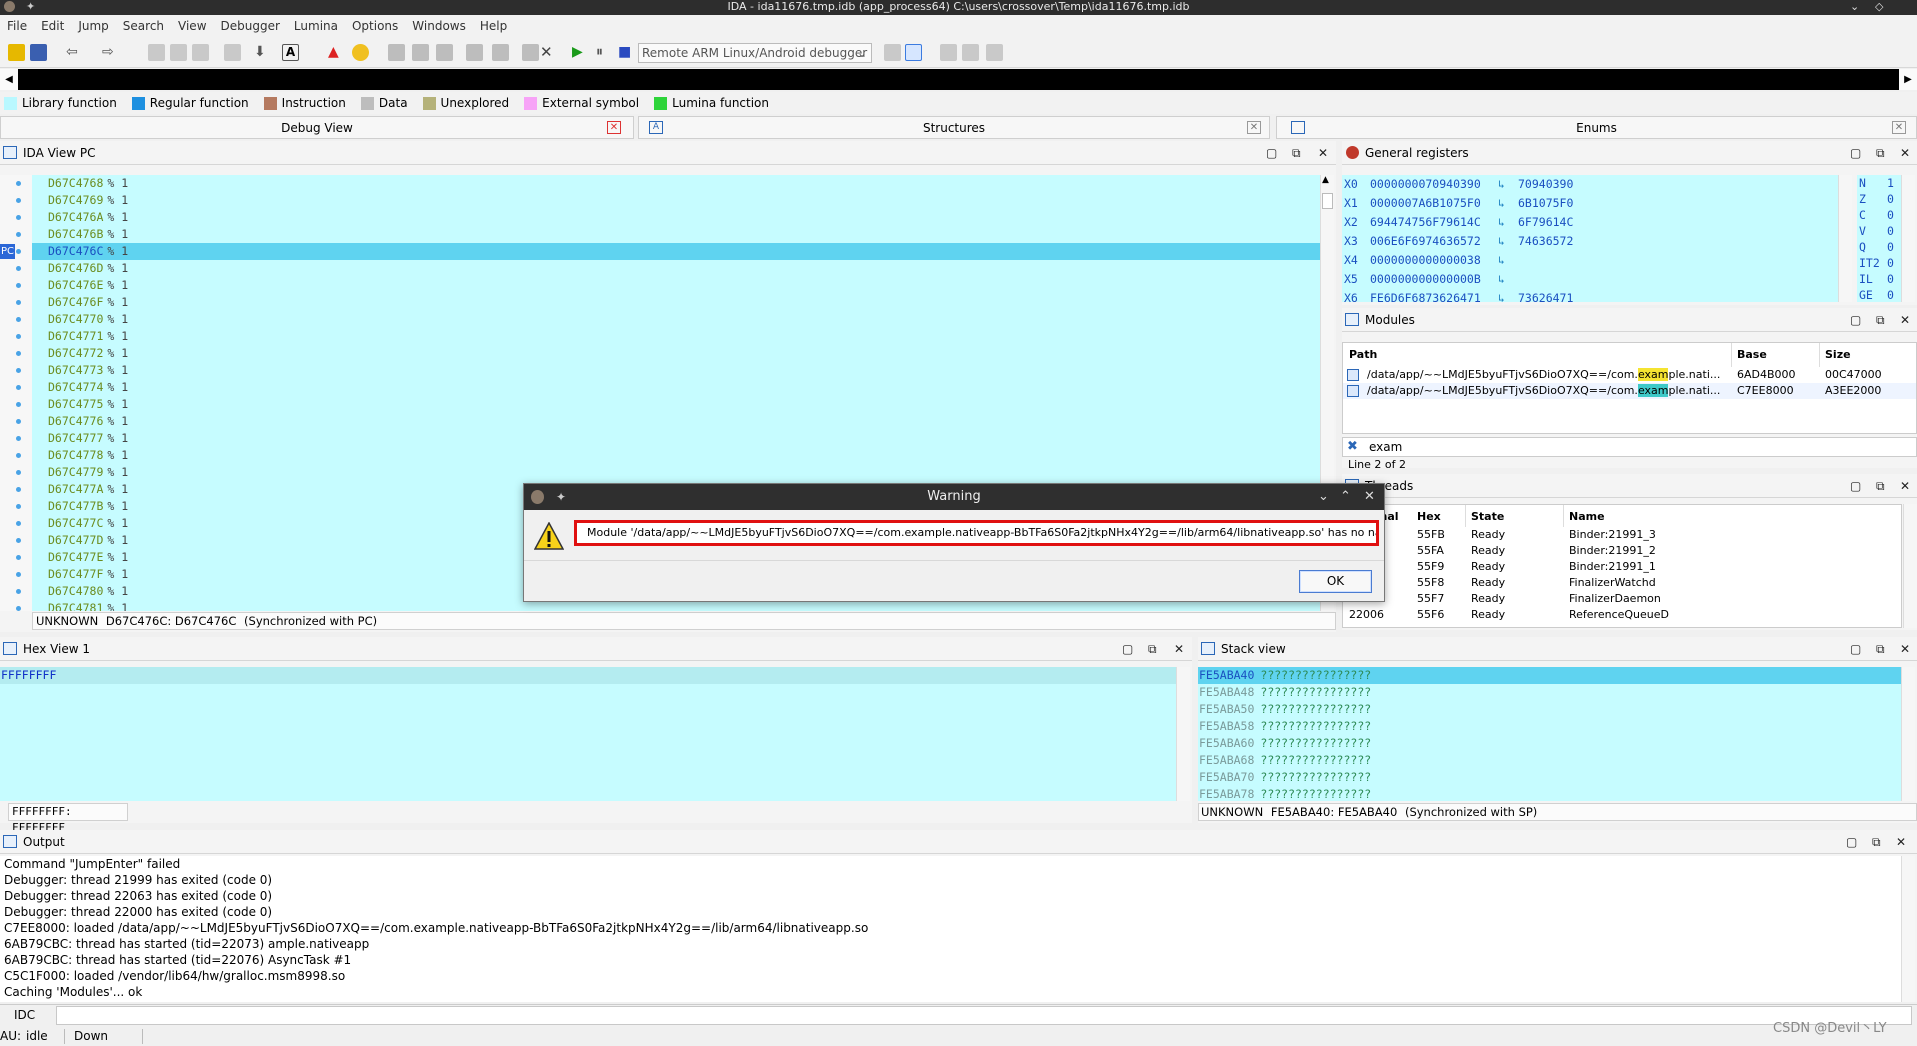  Describe the element at coordinates (1363, 354) in the screenshot. I see `modules-col-path: Path` at that location.